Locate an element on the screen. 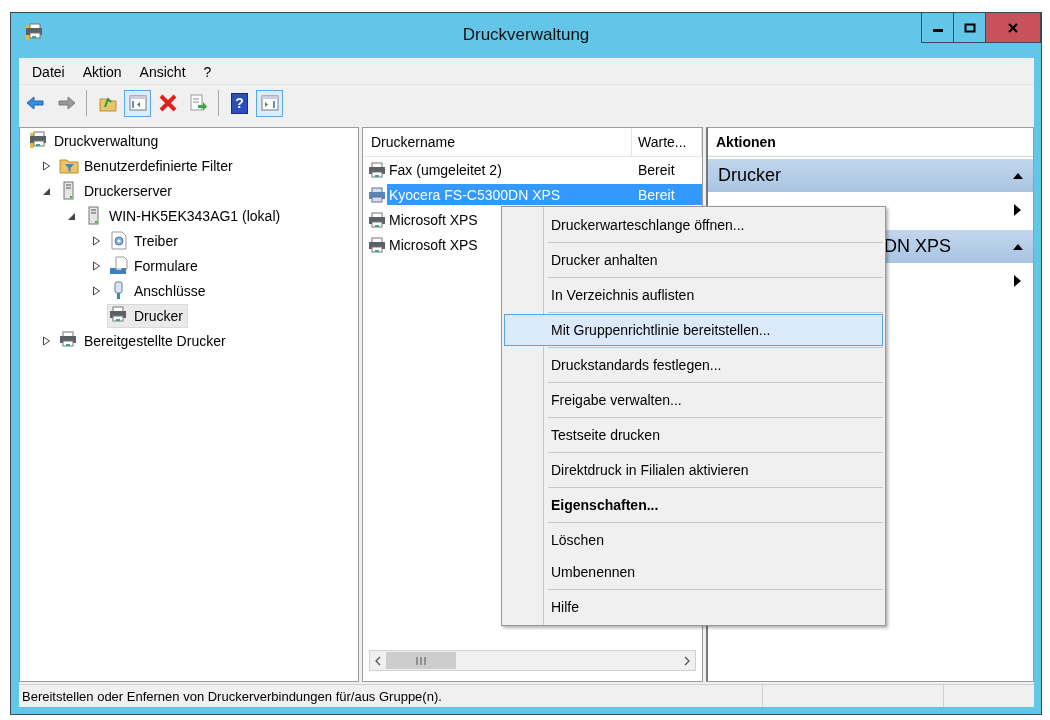  tree-item-highlight: Drucker is located at coordinates (147, 315).